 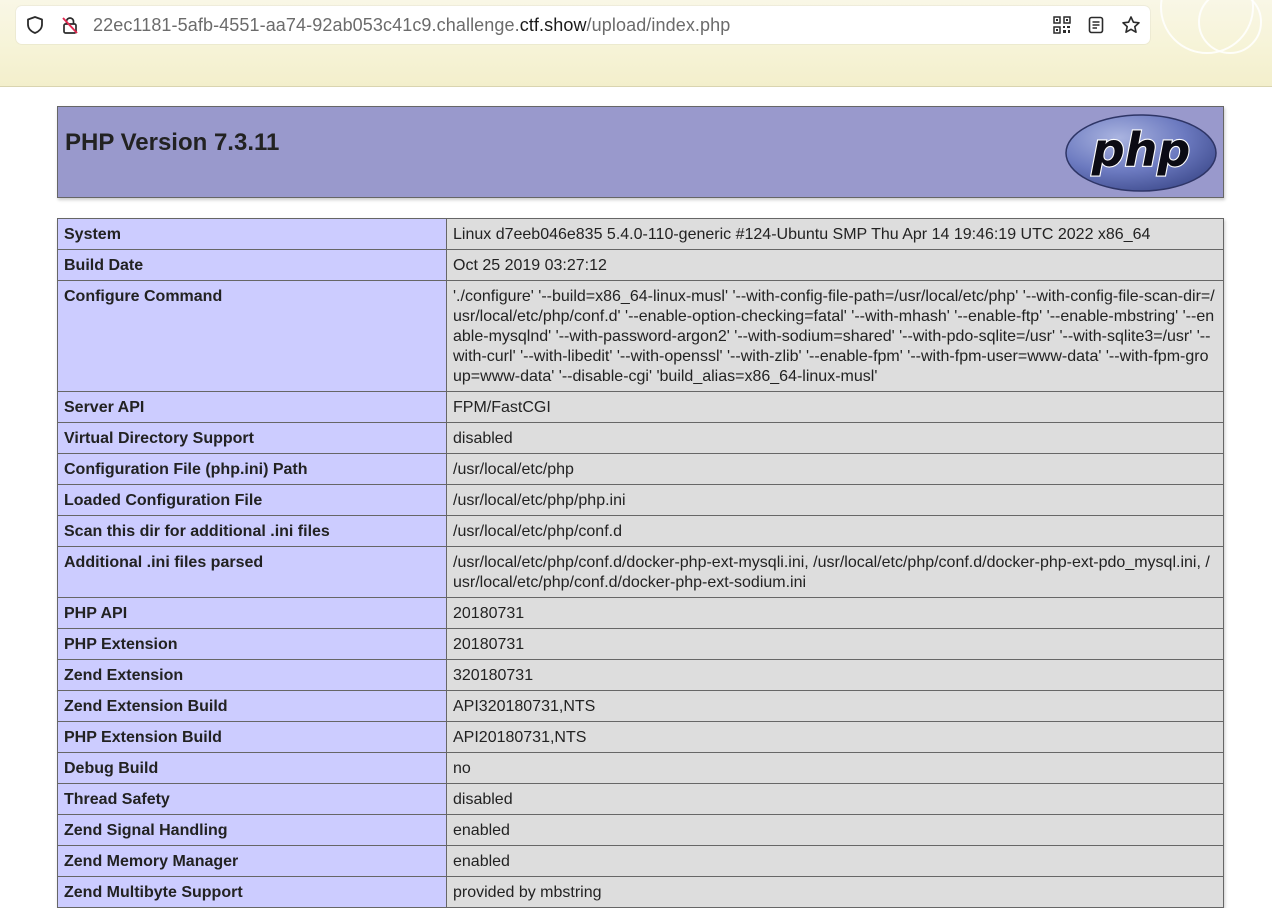 What do you see at coordinates (640, 152) in the screenshot?
I see `php-version-header: PHP Version 7.3.11 php` at bounding box center [640, 152].